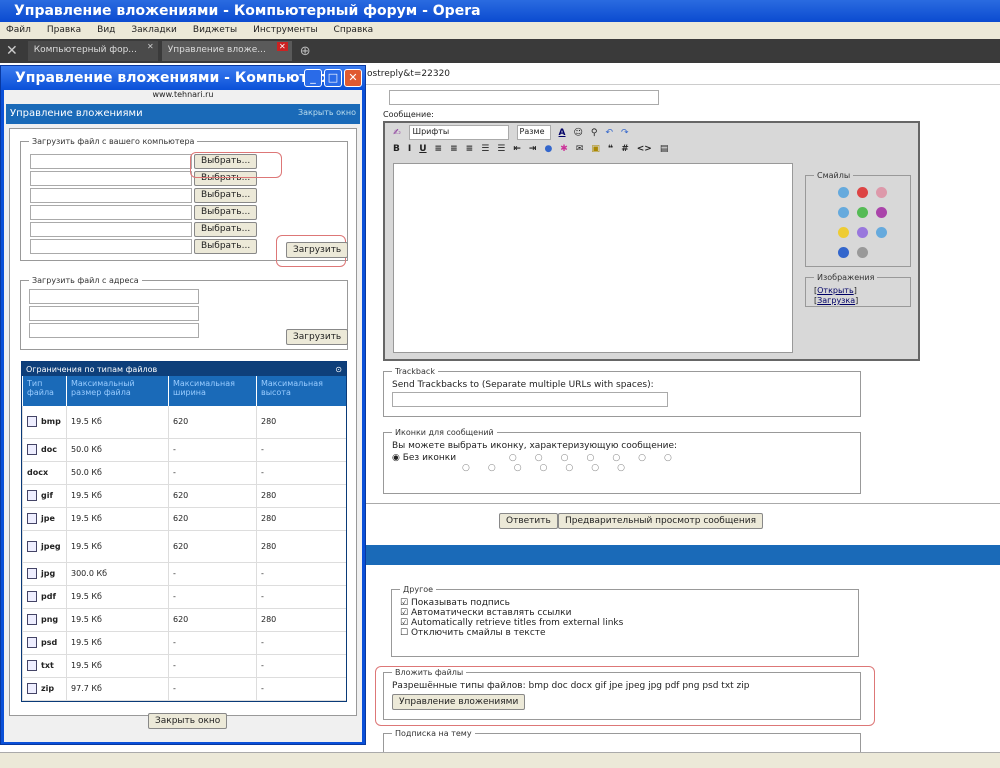 The width and height of the screenshot is (1000, 768). Describe the element at coordinates (64, 30) in the screenshot. I see `menu-edit: Правка` at that location.